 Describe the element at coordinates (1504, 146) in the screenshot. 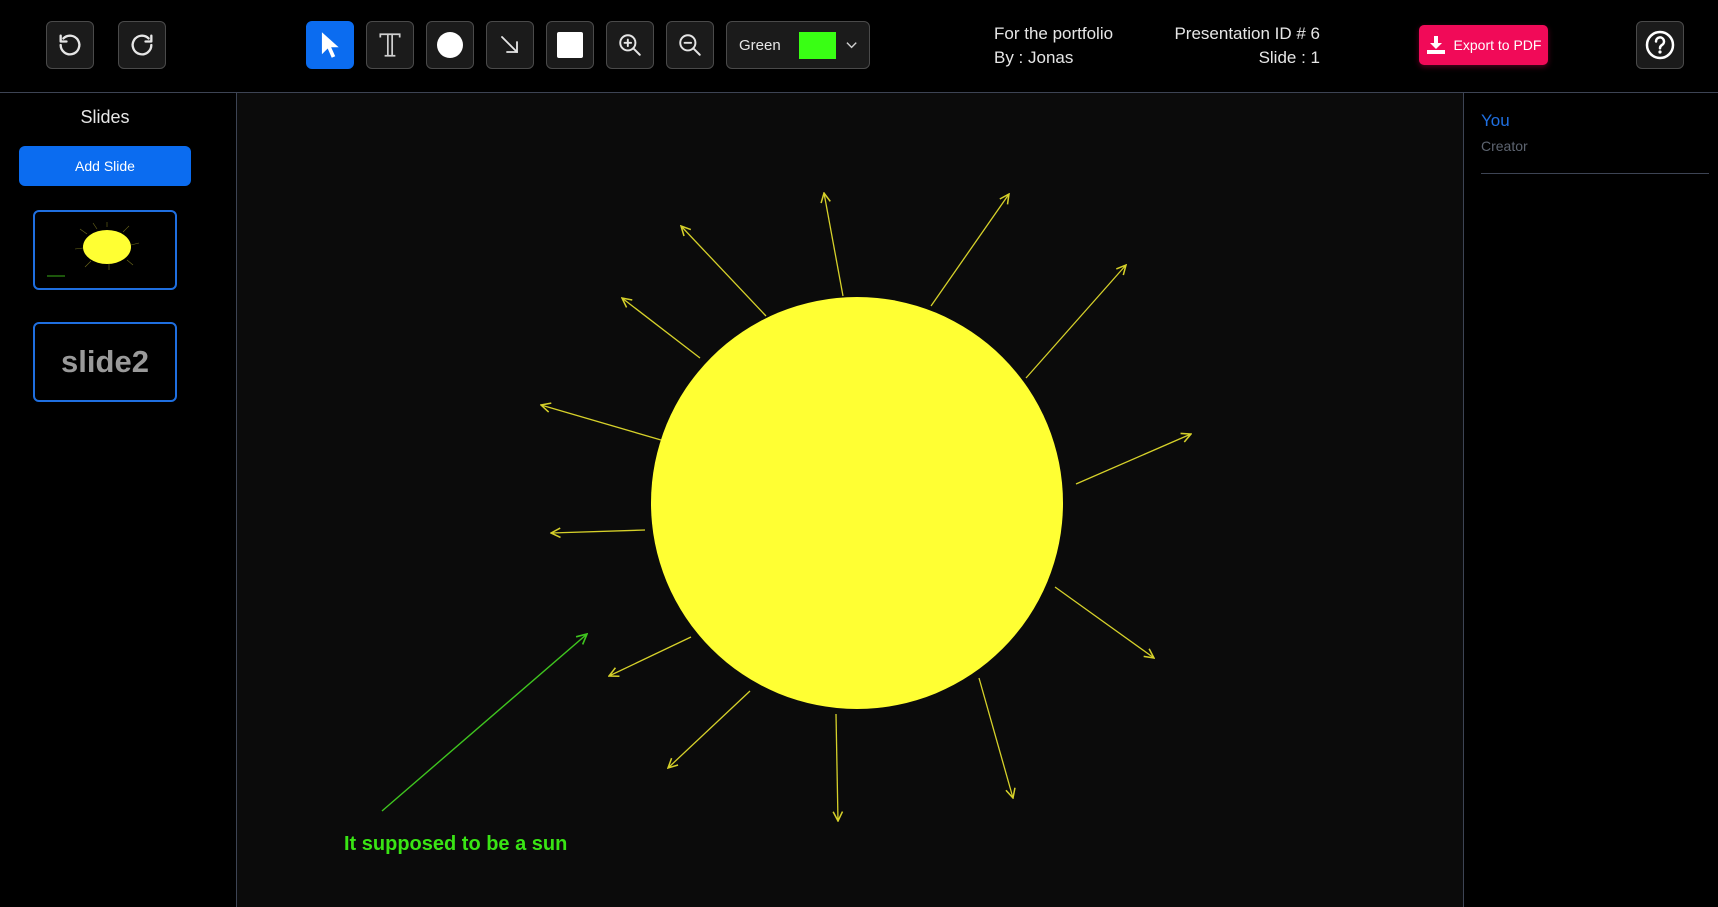

I see `collaborator-role: Creator` at that location.